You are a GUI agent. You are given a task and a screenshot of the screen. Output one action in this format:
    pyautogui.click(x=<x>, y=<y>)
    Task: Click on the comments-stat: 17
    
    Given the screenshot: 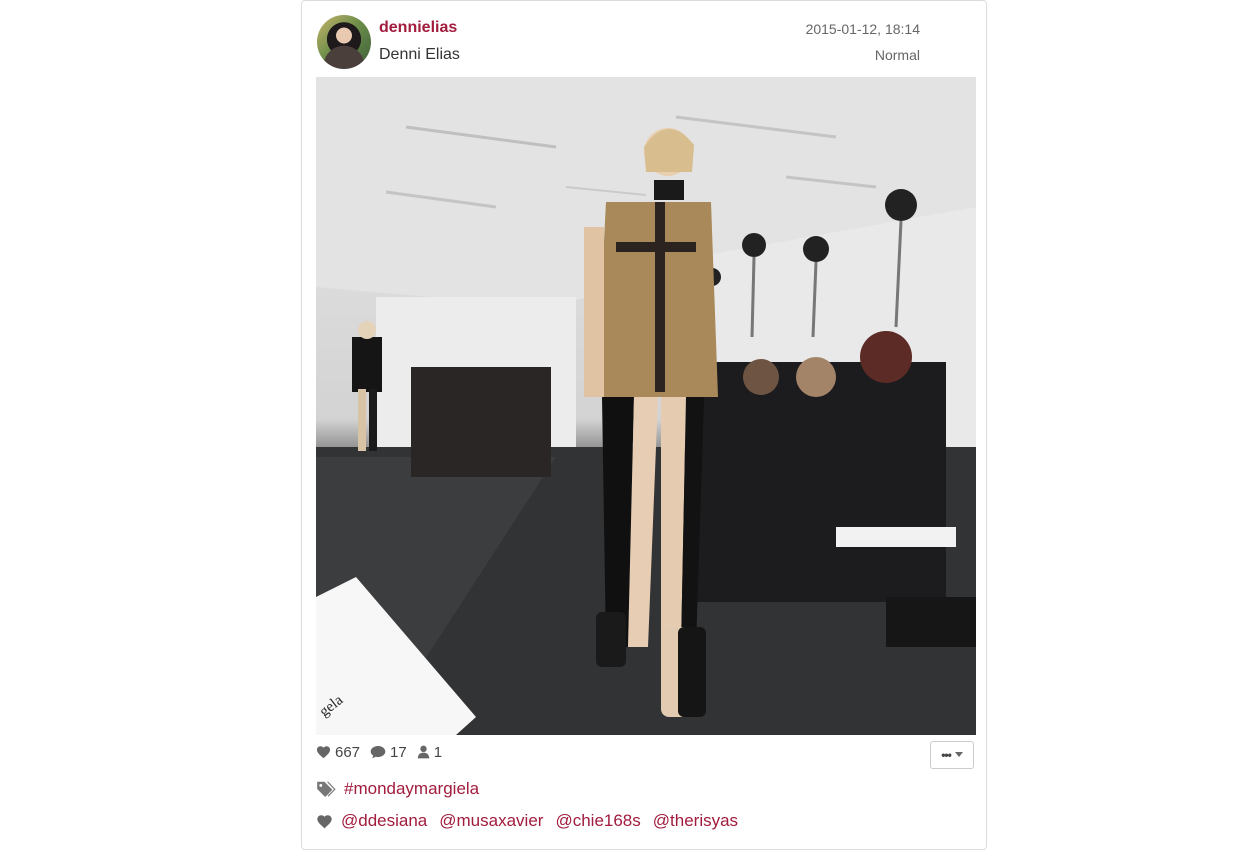 What is the action you would take?
    pyautogui.click(x=388, y=752)
    